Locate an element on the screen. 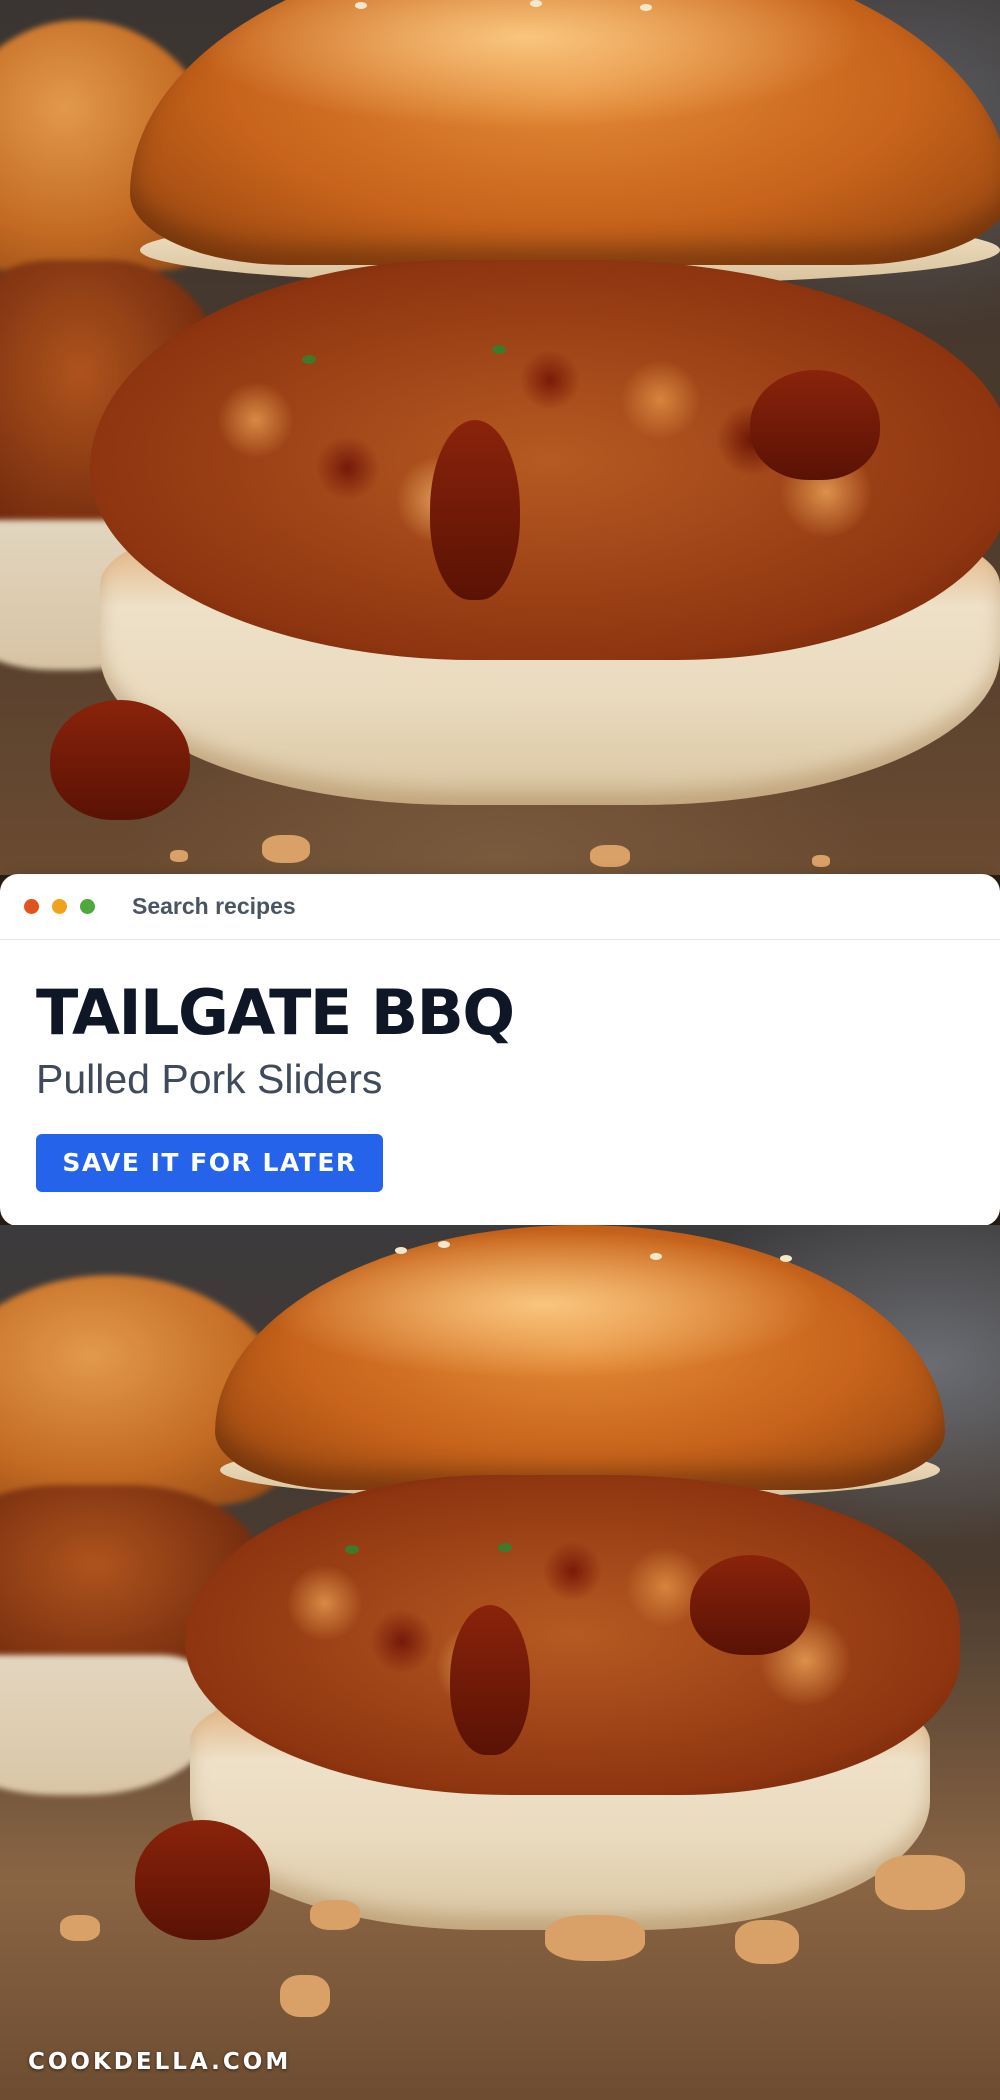 Image resolution: width=1000 pixels, height=2100 pixels. window-title-bar: Search recipes is located at coordinates (500, 907).